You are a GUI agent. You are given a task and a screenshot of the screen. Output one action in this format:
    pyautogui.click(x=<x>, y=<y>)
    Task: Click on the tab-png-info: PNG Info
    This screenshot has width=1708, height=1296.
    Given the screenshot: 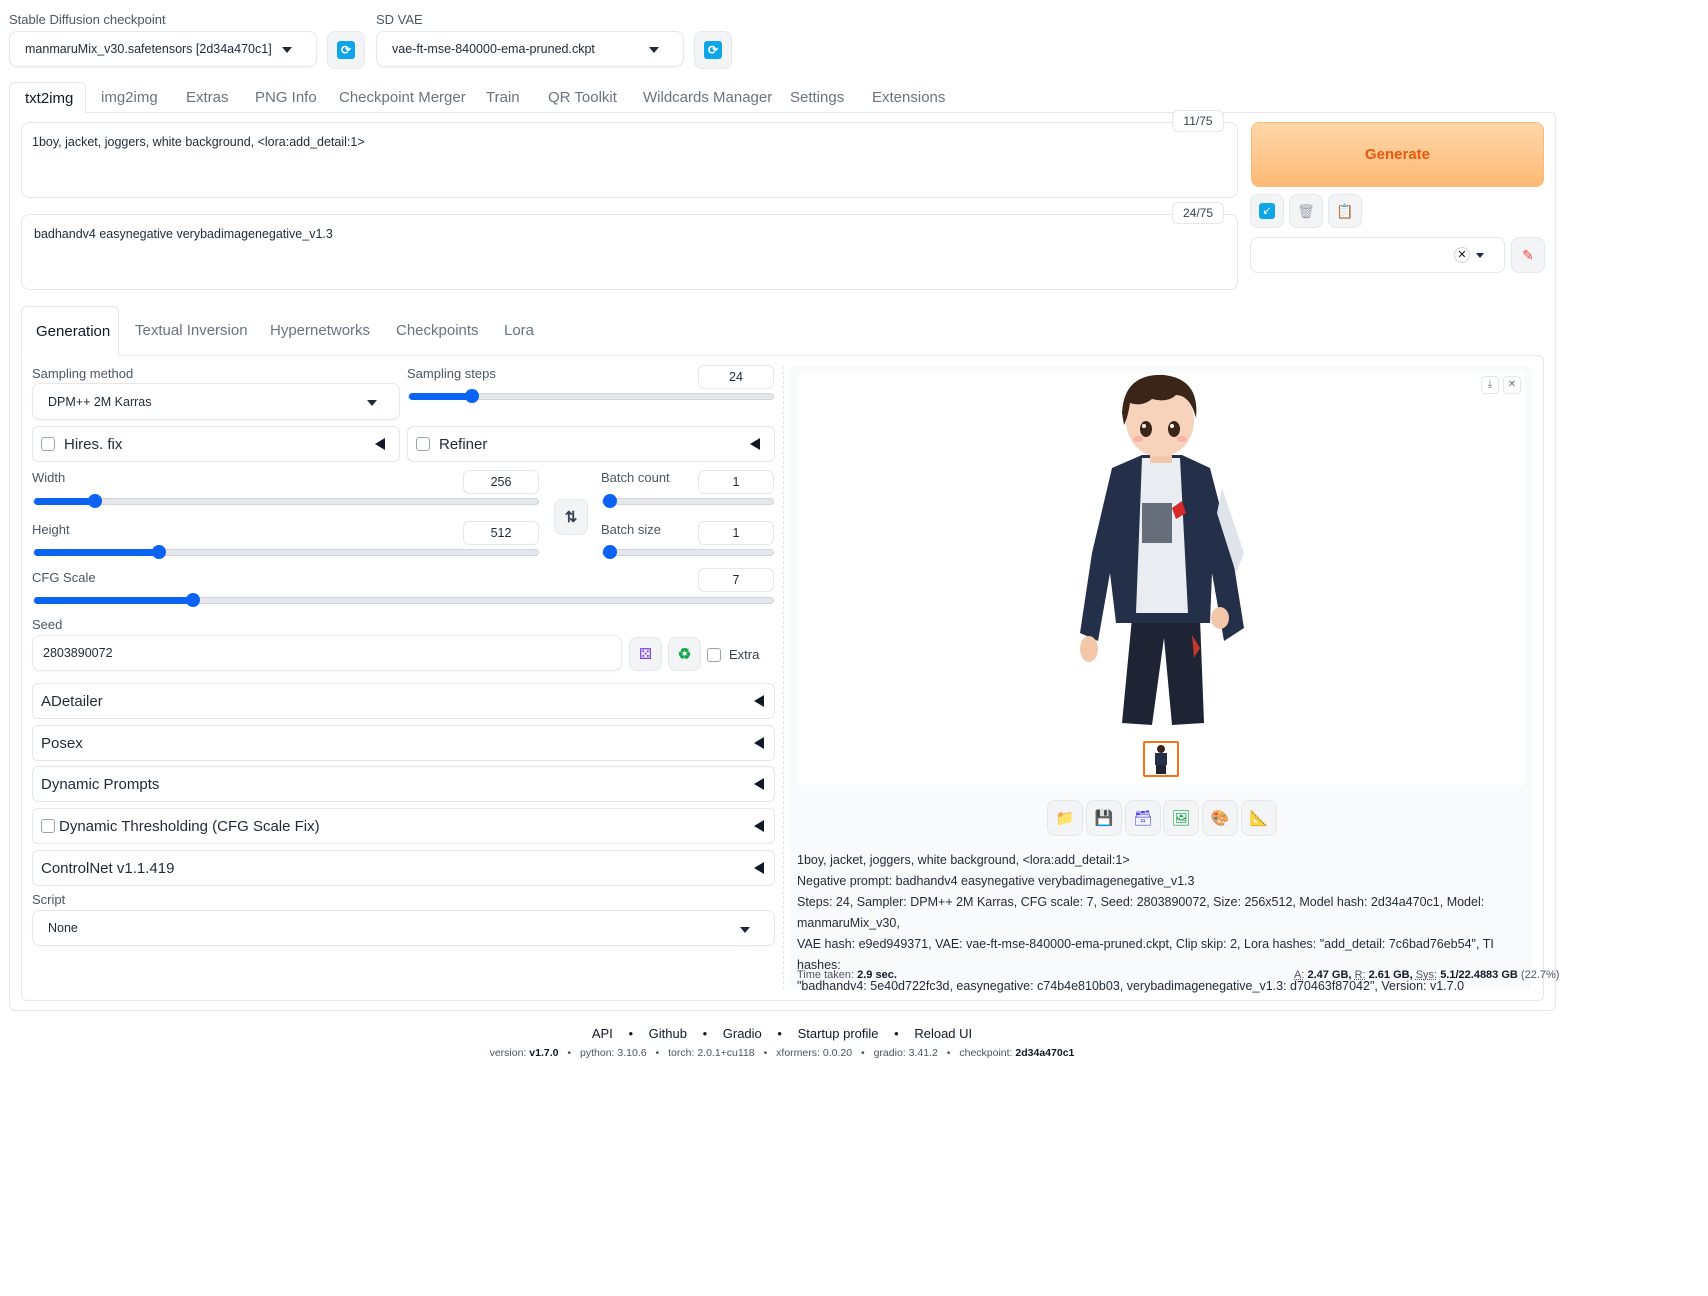 What is the action you would take?
    pyautogui.click(x=286, y=97)
    